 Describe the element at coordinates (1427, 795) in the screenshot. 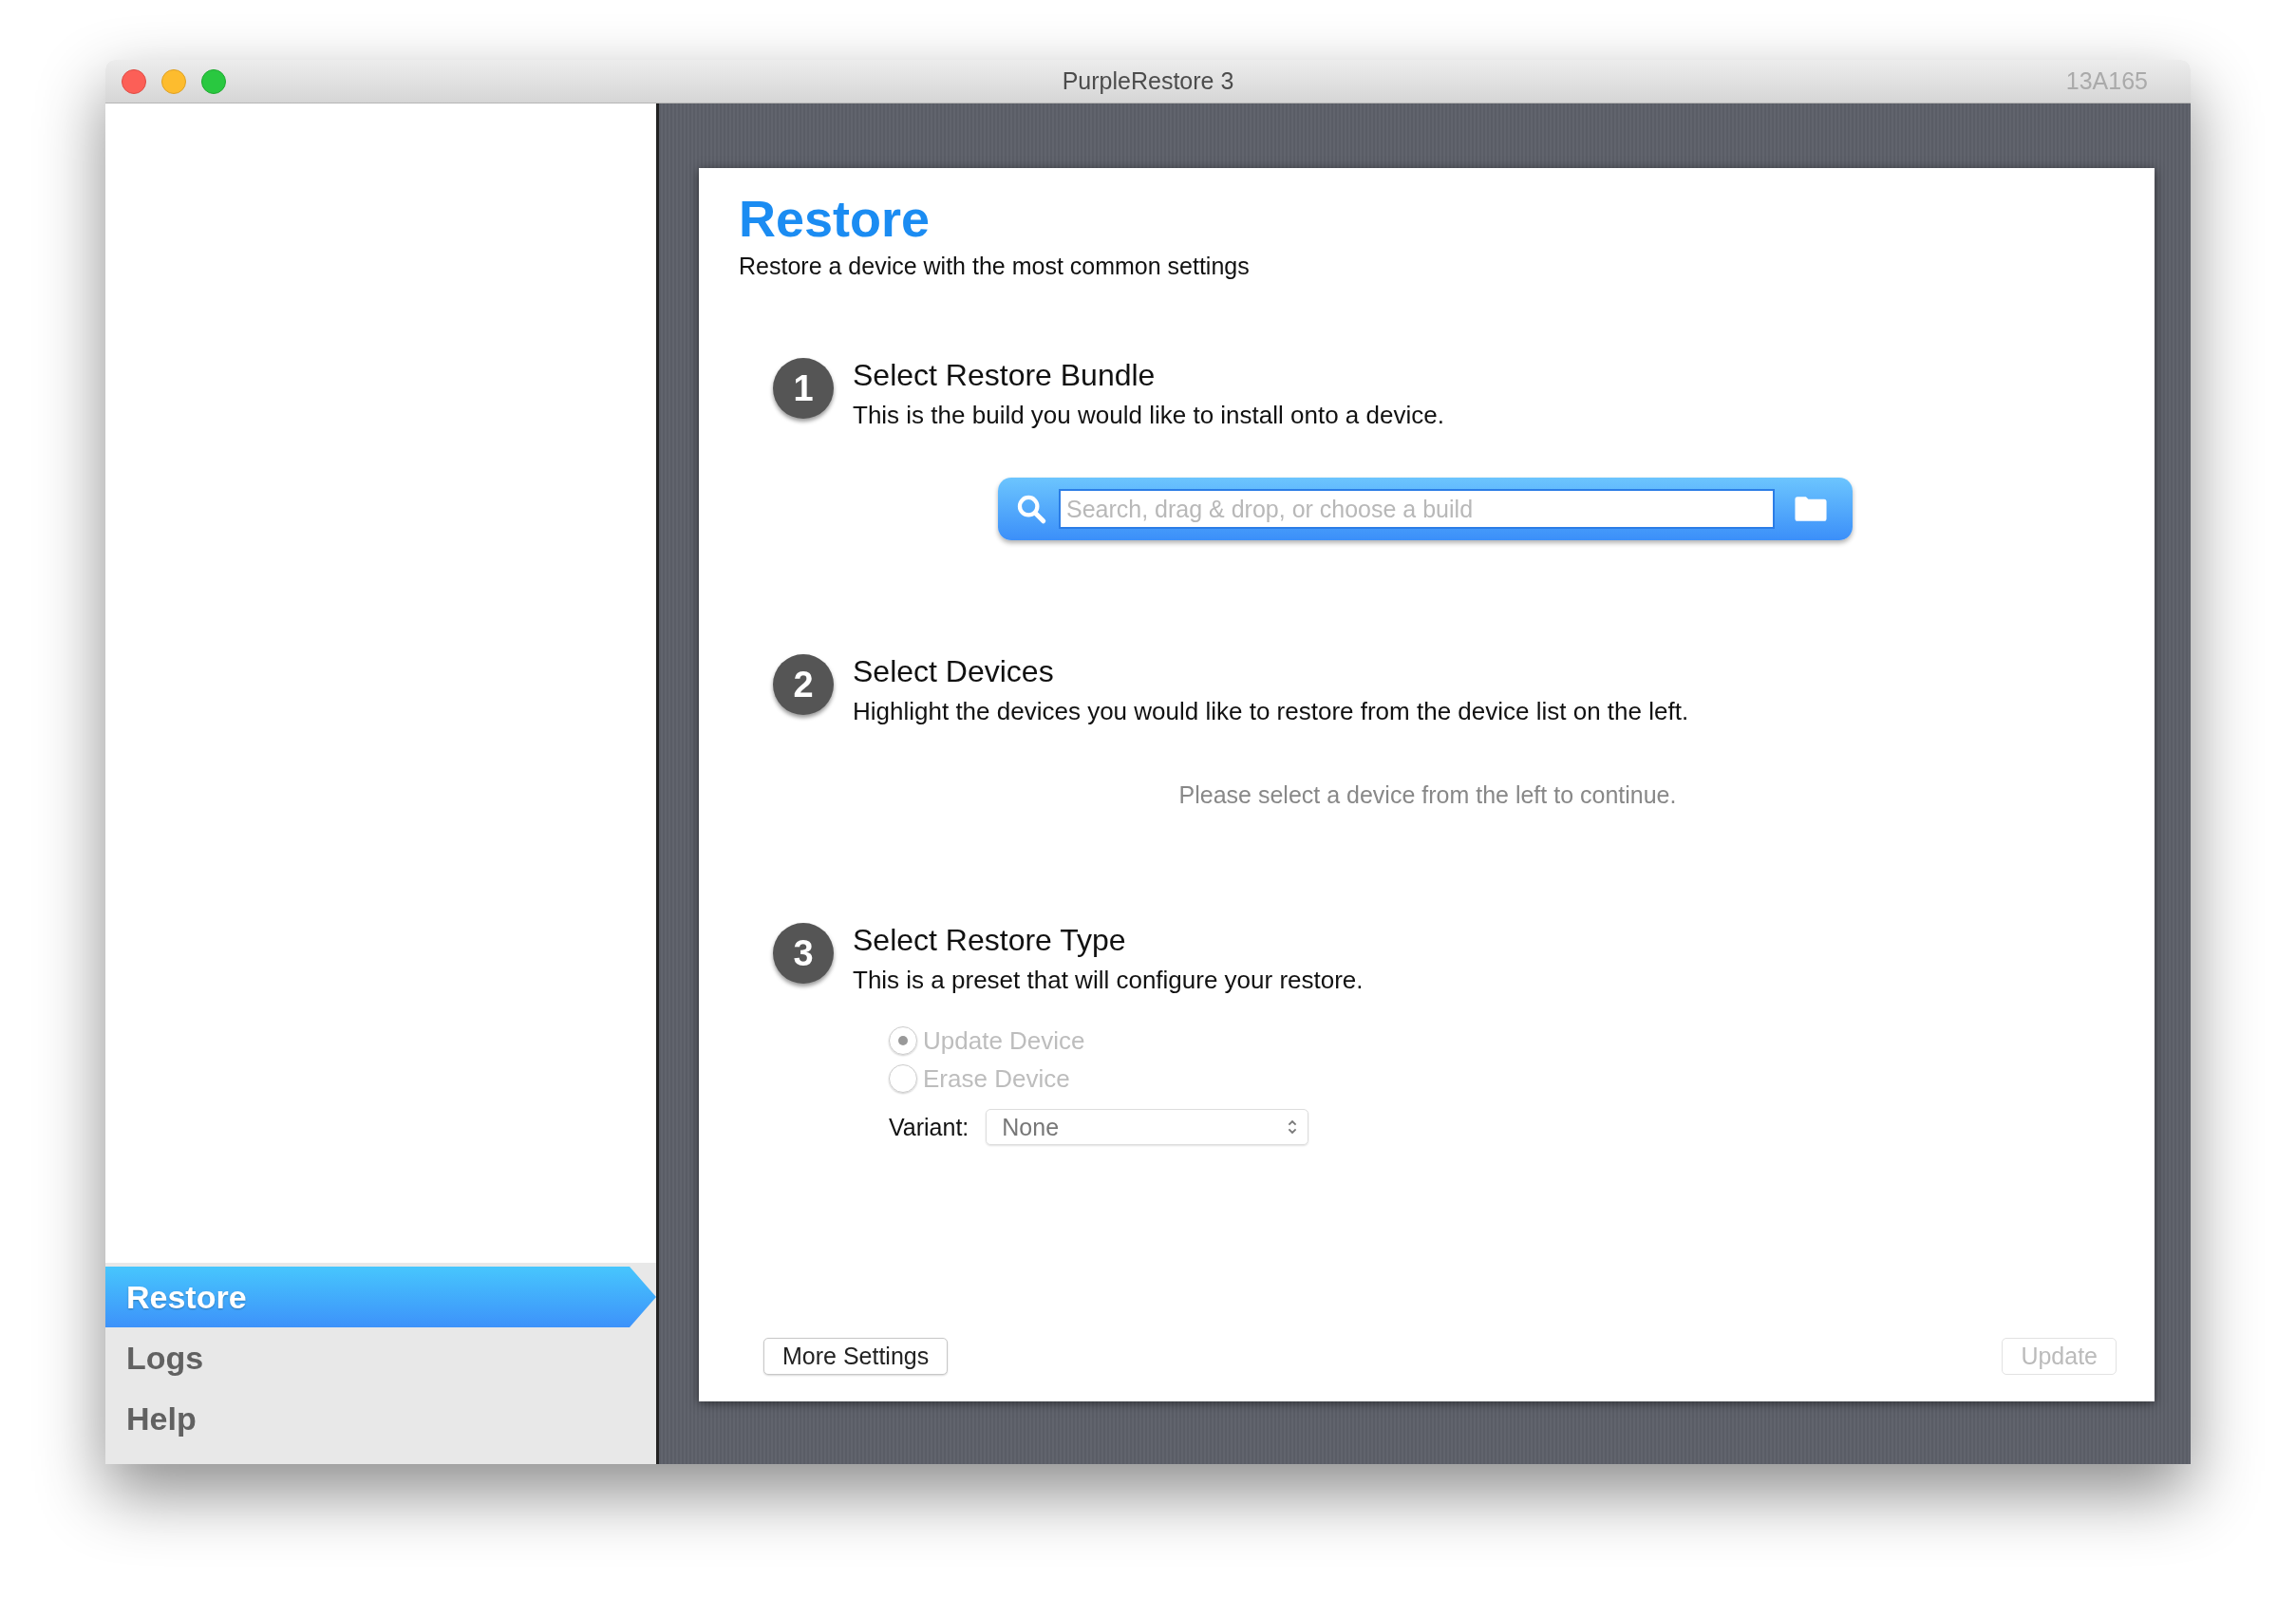

I see `status-message: Please select a device from the left to continue.` at that location.